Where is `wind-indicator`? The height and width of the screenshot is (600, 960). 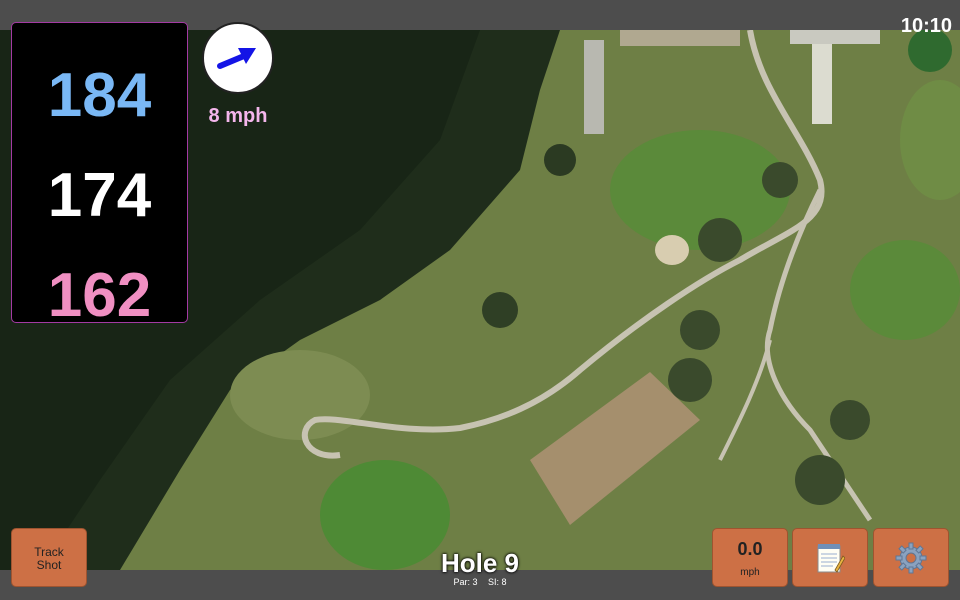
wind-indicator is located at coordinates (238, 58).